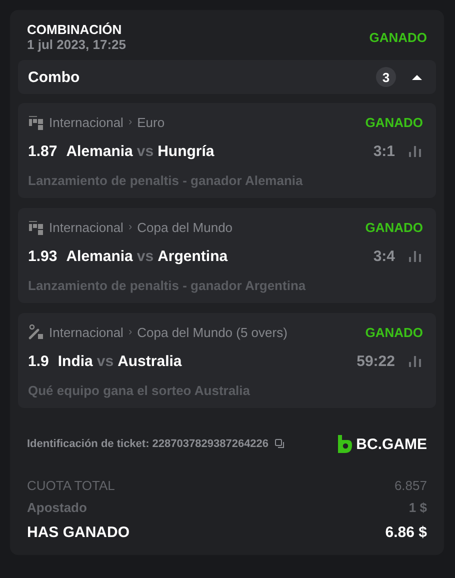 The height and width of the screenshot is (578, 455). What do you see at coordinates (227, 77) in the screenshot?
I see `combo-header: Combo 3` at bounding box center [227, 77].